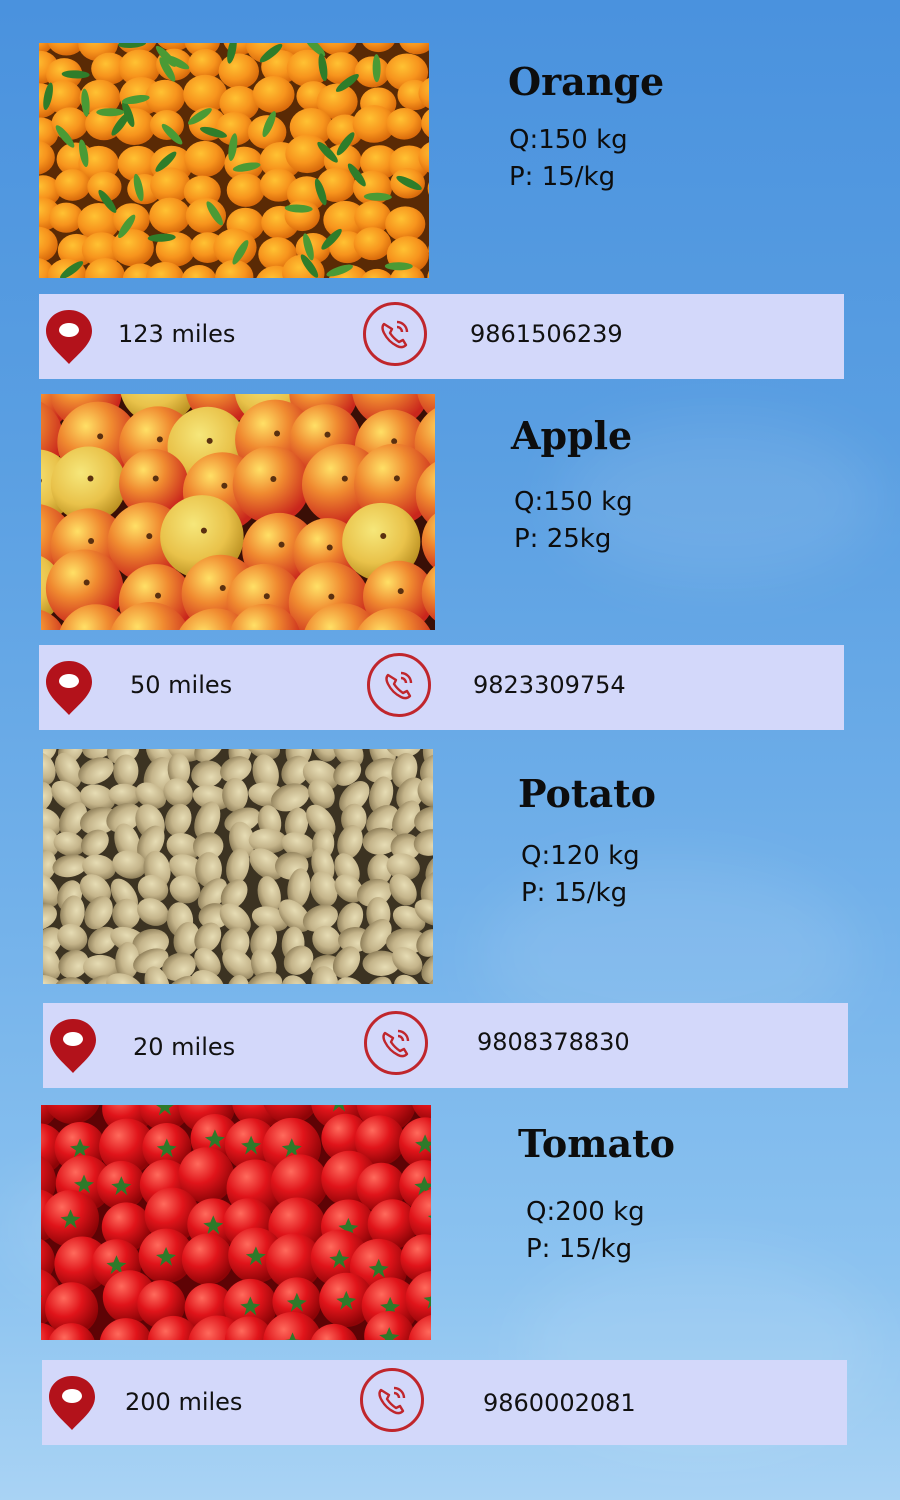  Describe the element at coordinates (444, 1402) in the screenshot. I see `info-bar: 200 miles 9860002081` at that location.